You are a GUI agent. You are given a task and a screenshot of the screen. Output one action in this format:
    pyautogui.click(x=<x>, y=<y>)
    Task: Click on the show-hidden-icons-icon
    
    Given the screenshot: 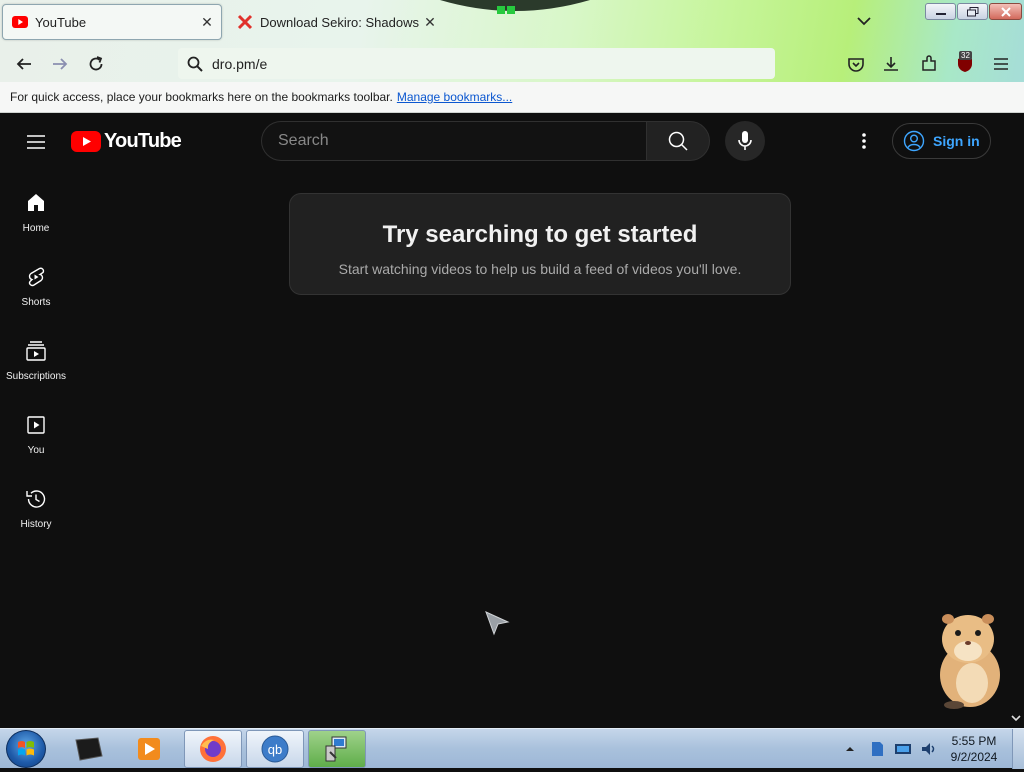 What is the action you would take?
    pyautogui.click(x=850, y=749)
    